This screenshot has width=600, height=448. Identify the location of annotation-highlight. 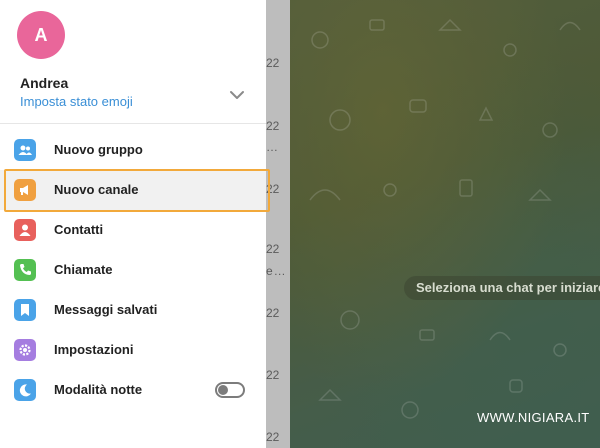
(137, 190).